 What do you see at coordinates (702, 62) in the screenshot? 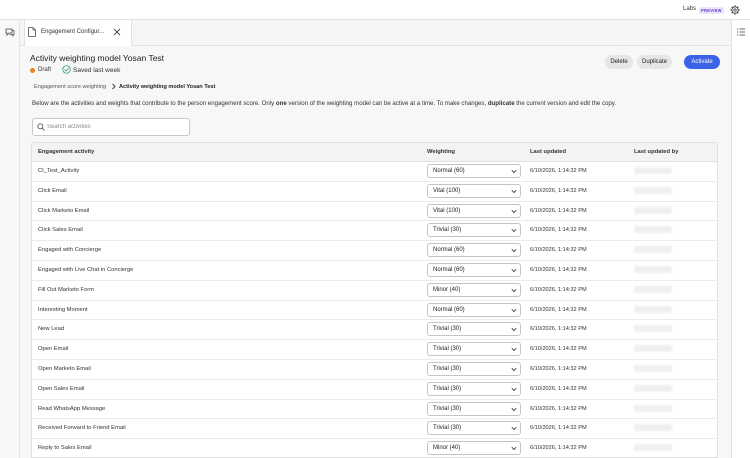
I see `activate-button: Activate` at bounding box center [702, 62].